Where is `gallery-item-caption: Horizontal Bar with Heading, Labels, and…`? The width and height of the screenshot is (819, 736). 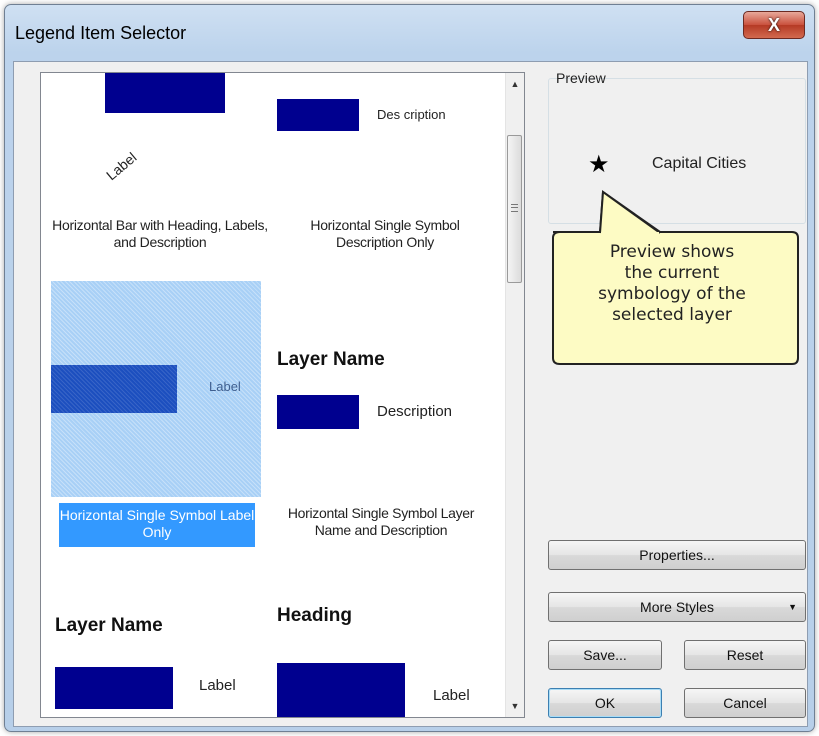
gallery-item-caption: Horizontal Bar with Heading, Labels, and… is located at coordinates (160, 233).